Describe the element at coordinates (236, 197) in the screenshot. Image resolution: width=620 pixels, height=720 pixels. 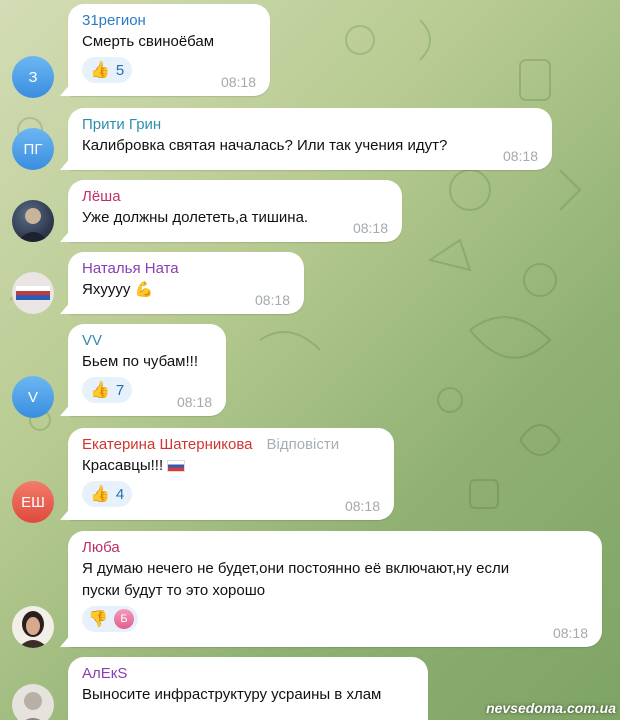
I see `author-name: Лёша` at that location.